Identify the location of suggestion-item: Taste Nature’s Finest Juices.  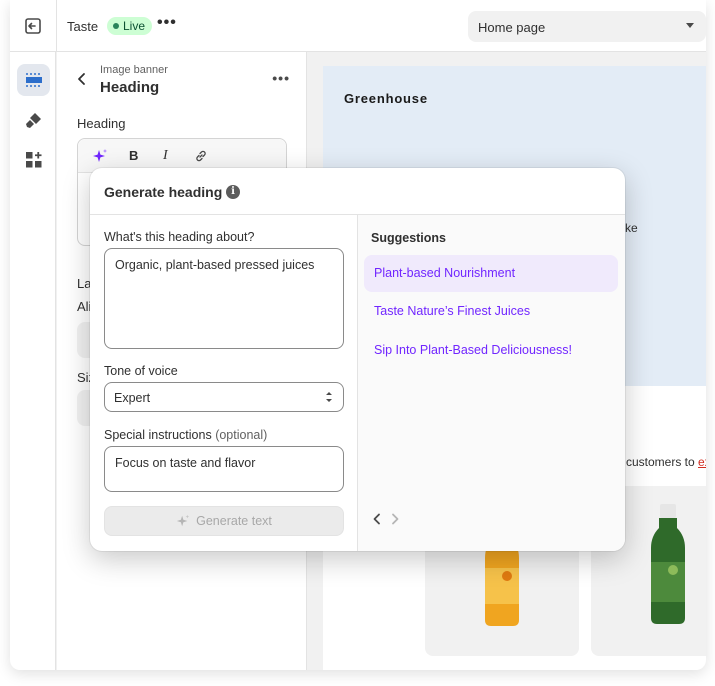
(491, 311).